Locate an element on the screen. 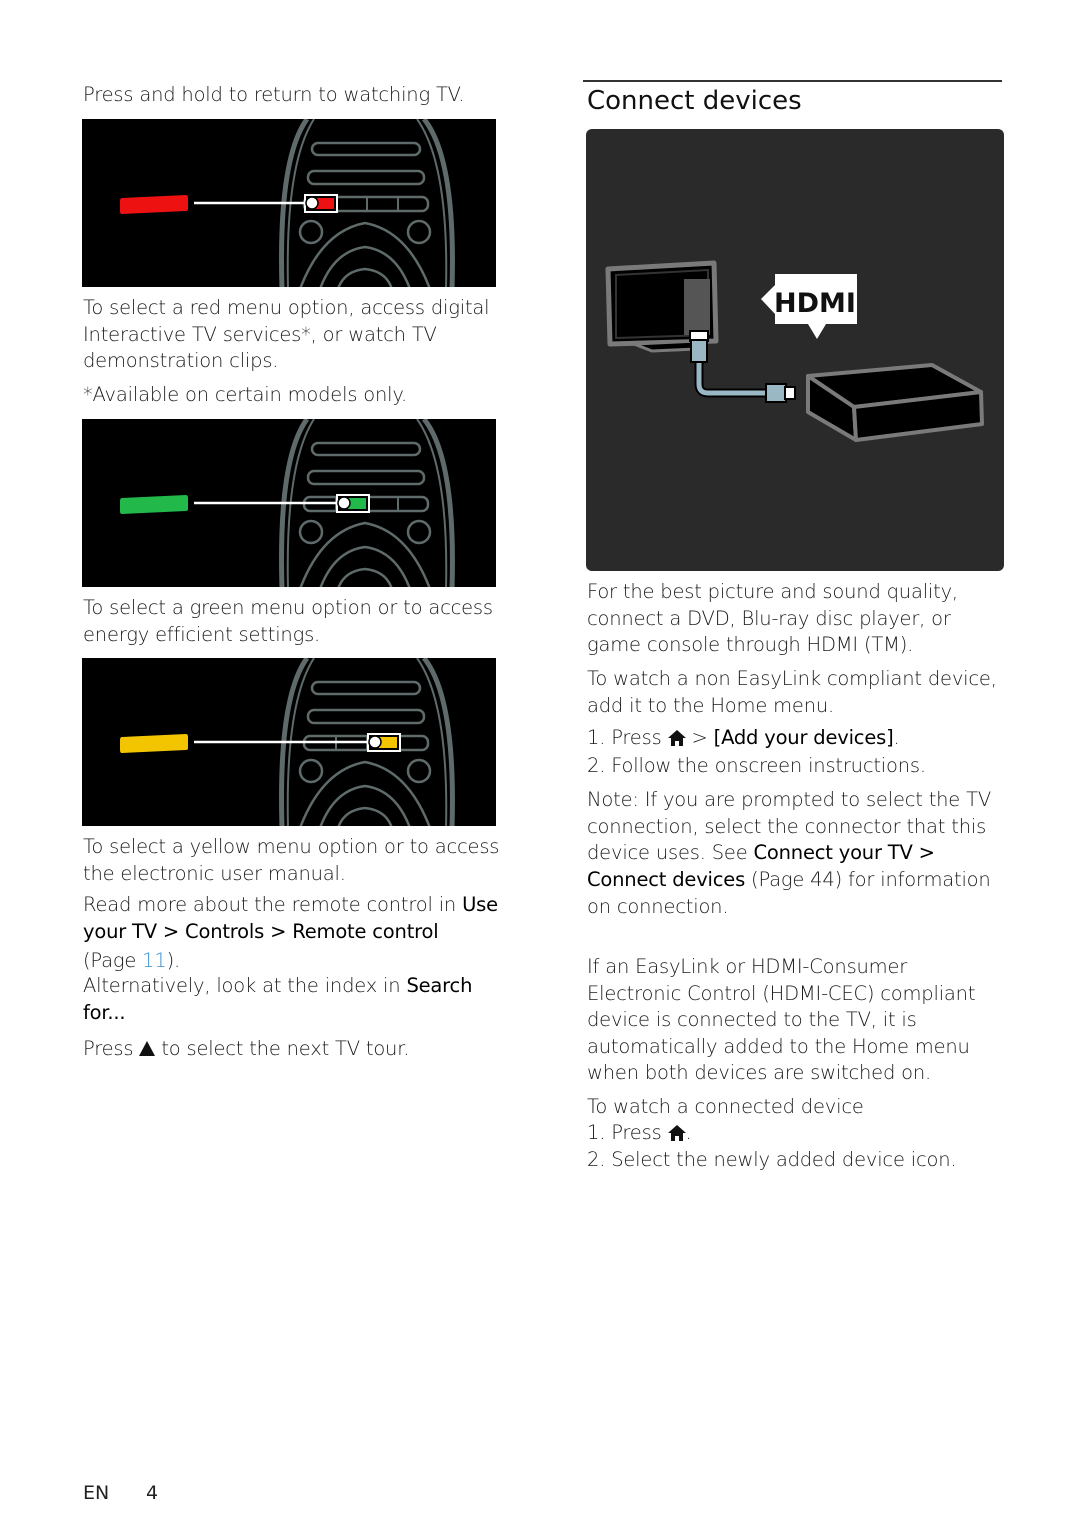  steps-b-title: To watch a connected device is located at coordinates (725, 1106).